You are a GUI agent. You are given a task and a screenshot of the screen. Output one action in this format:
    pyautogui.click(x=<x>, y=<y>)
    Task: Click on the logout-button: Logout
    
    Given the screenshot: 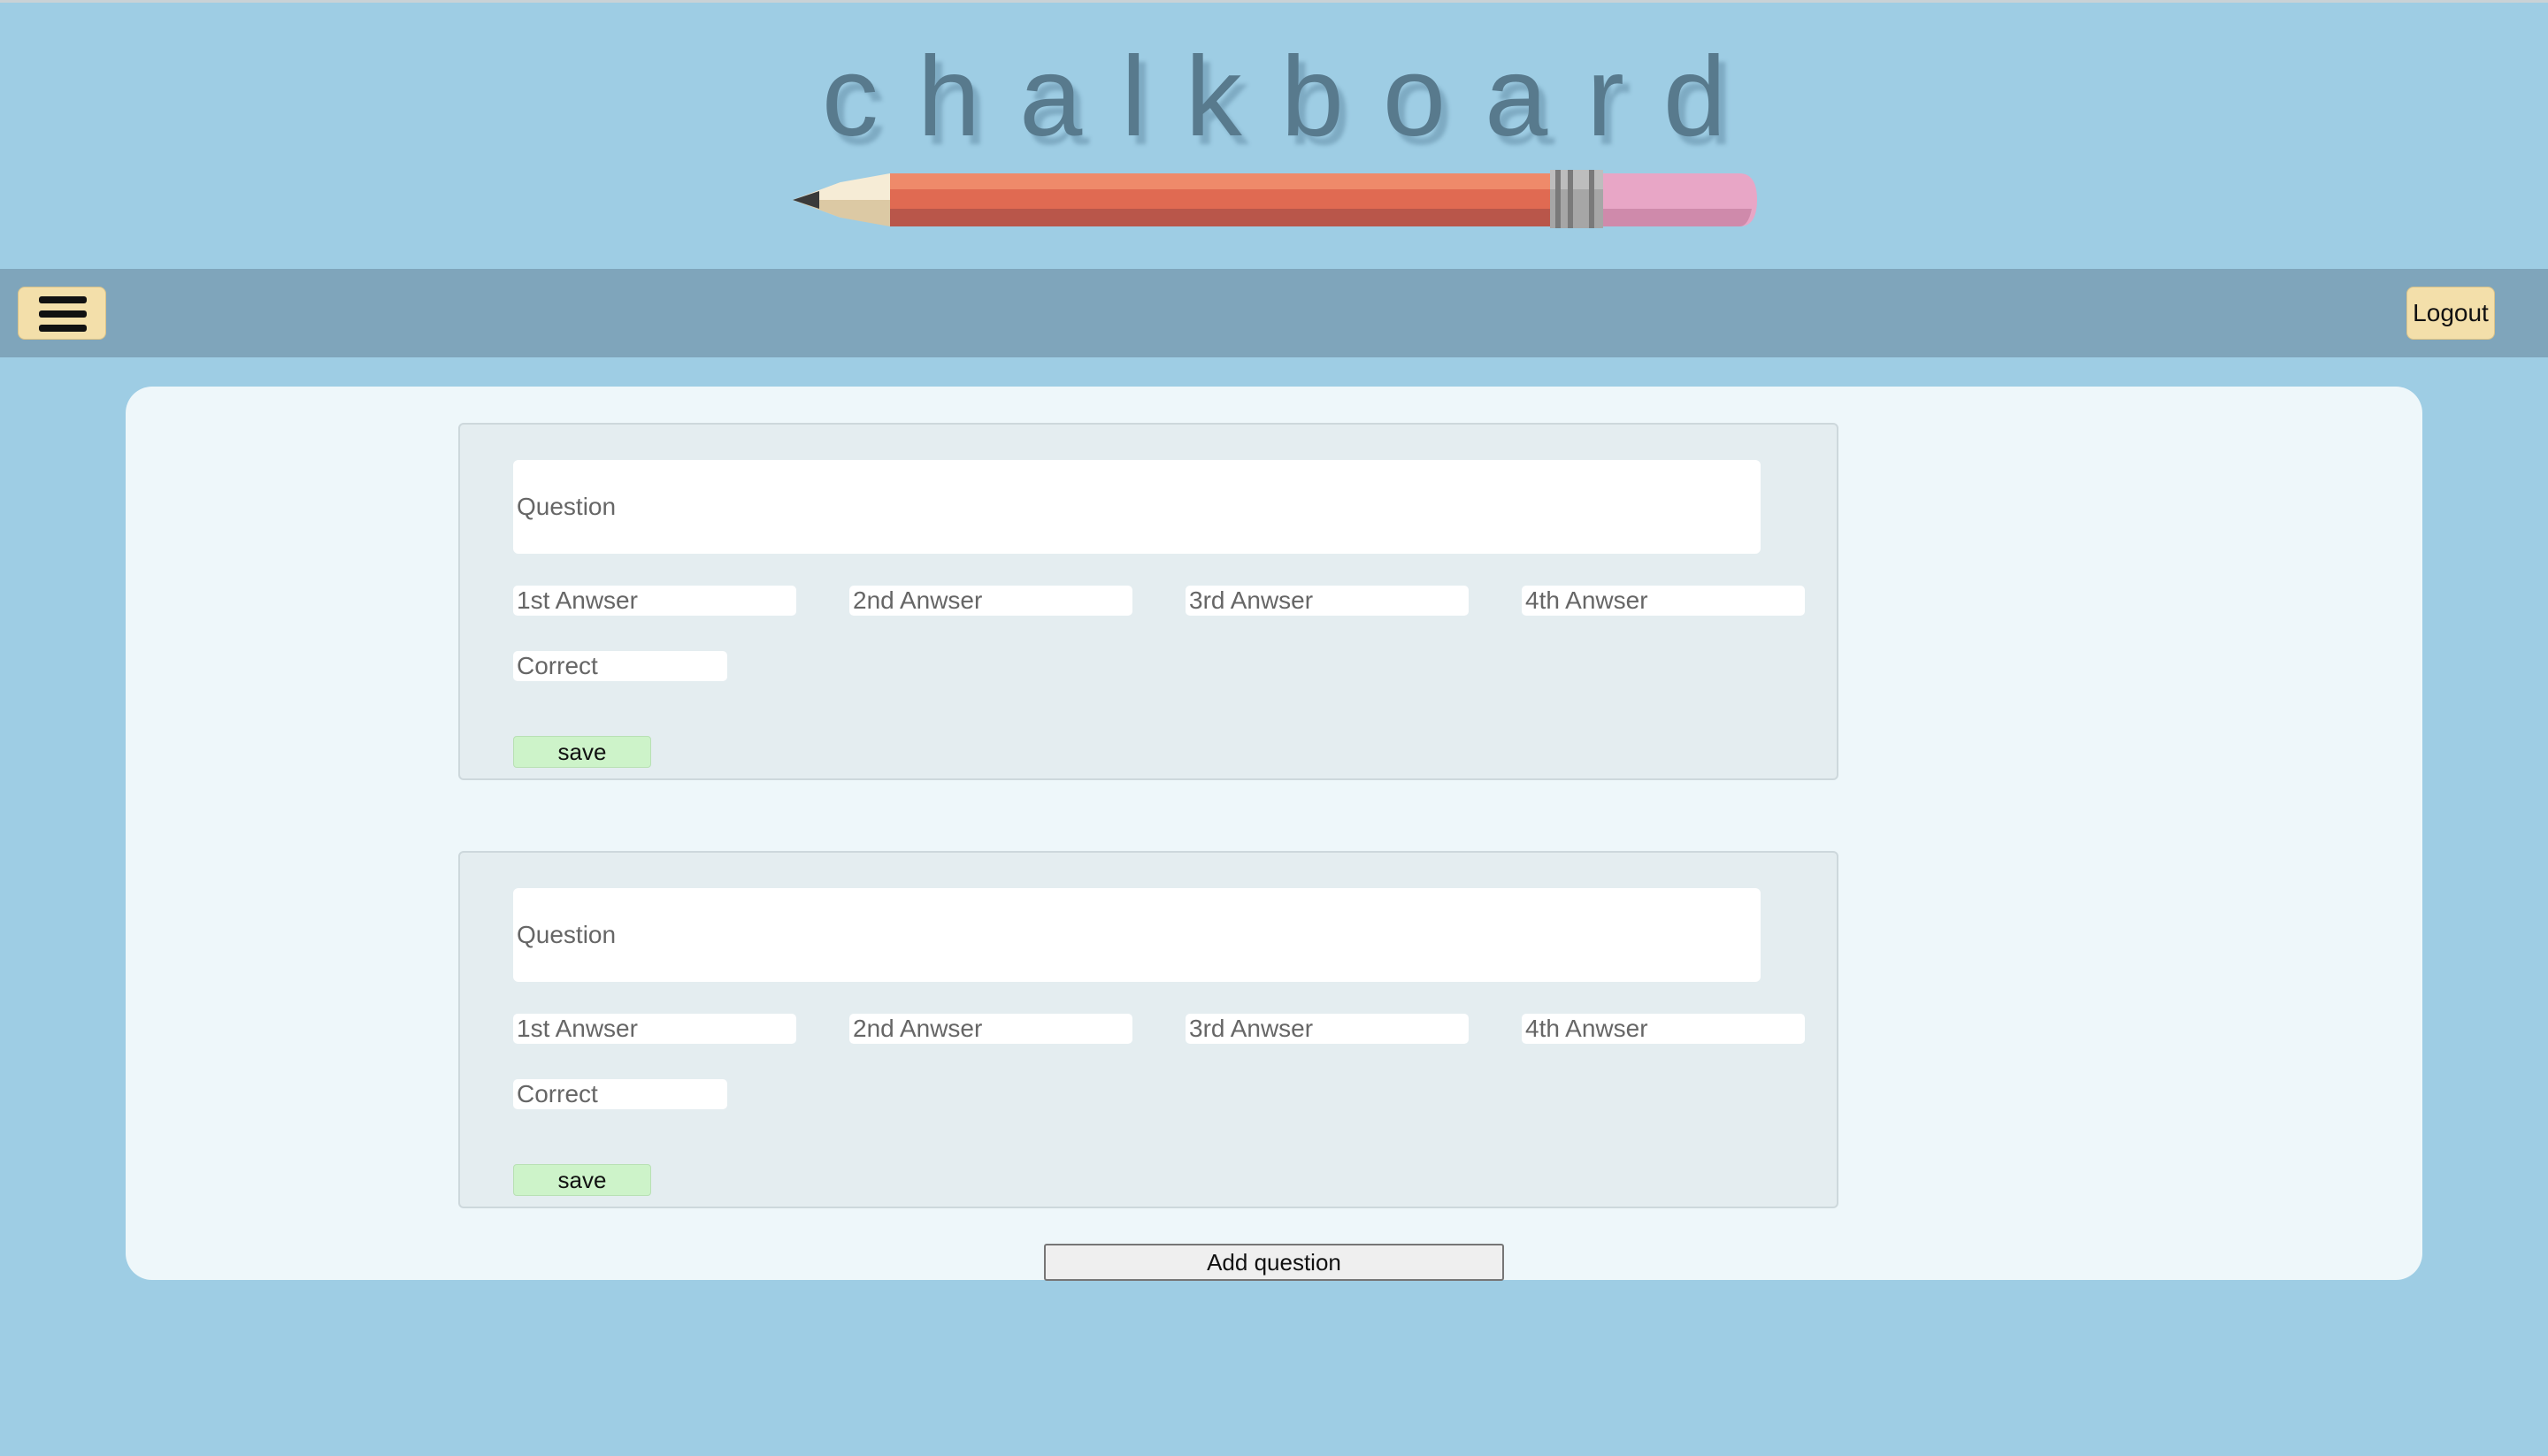 What is the action you would take?
    pyautogui.click(x=2450, y=313)
    